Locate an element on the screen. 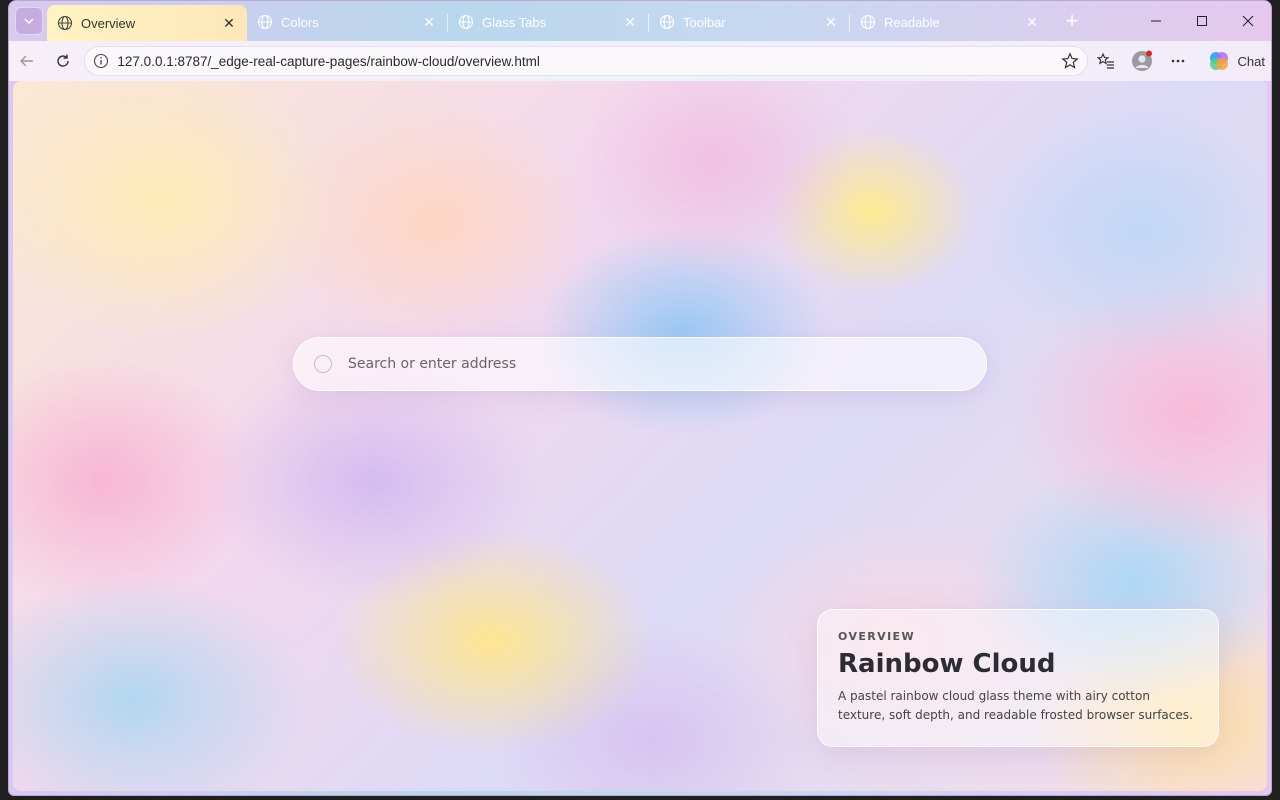  chevron-down-icon is located at coordinates (29, 21).